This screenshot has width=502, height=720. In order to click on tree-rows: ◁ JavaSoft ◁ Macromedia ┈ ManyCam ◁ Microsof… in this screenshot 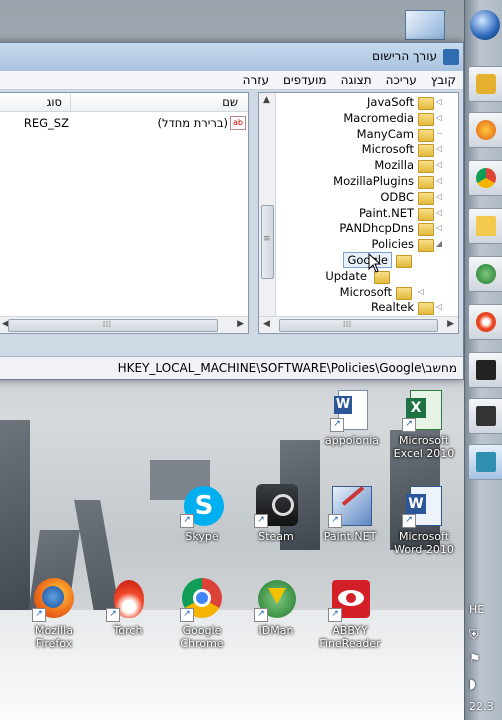, I will do `click(350, 213)`.